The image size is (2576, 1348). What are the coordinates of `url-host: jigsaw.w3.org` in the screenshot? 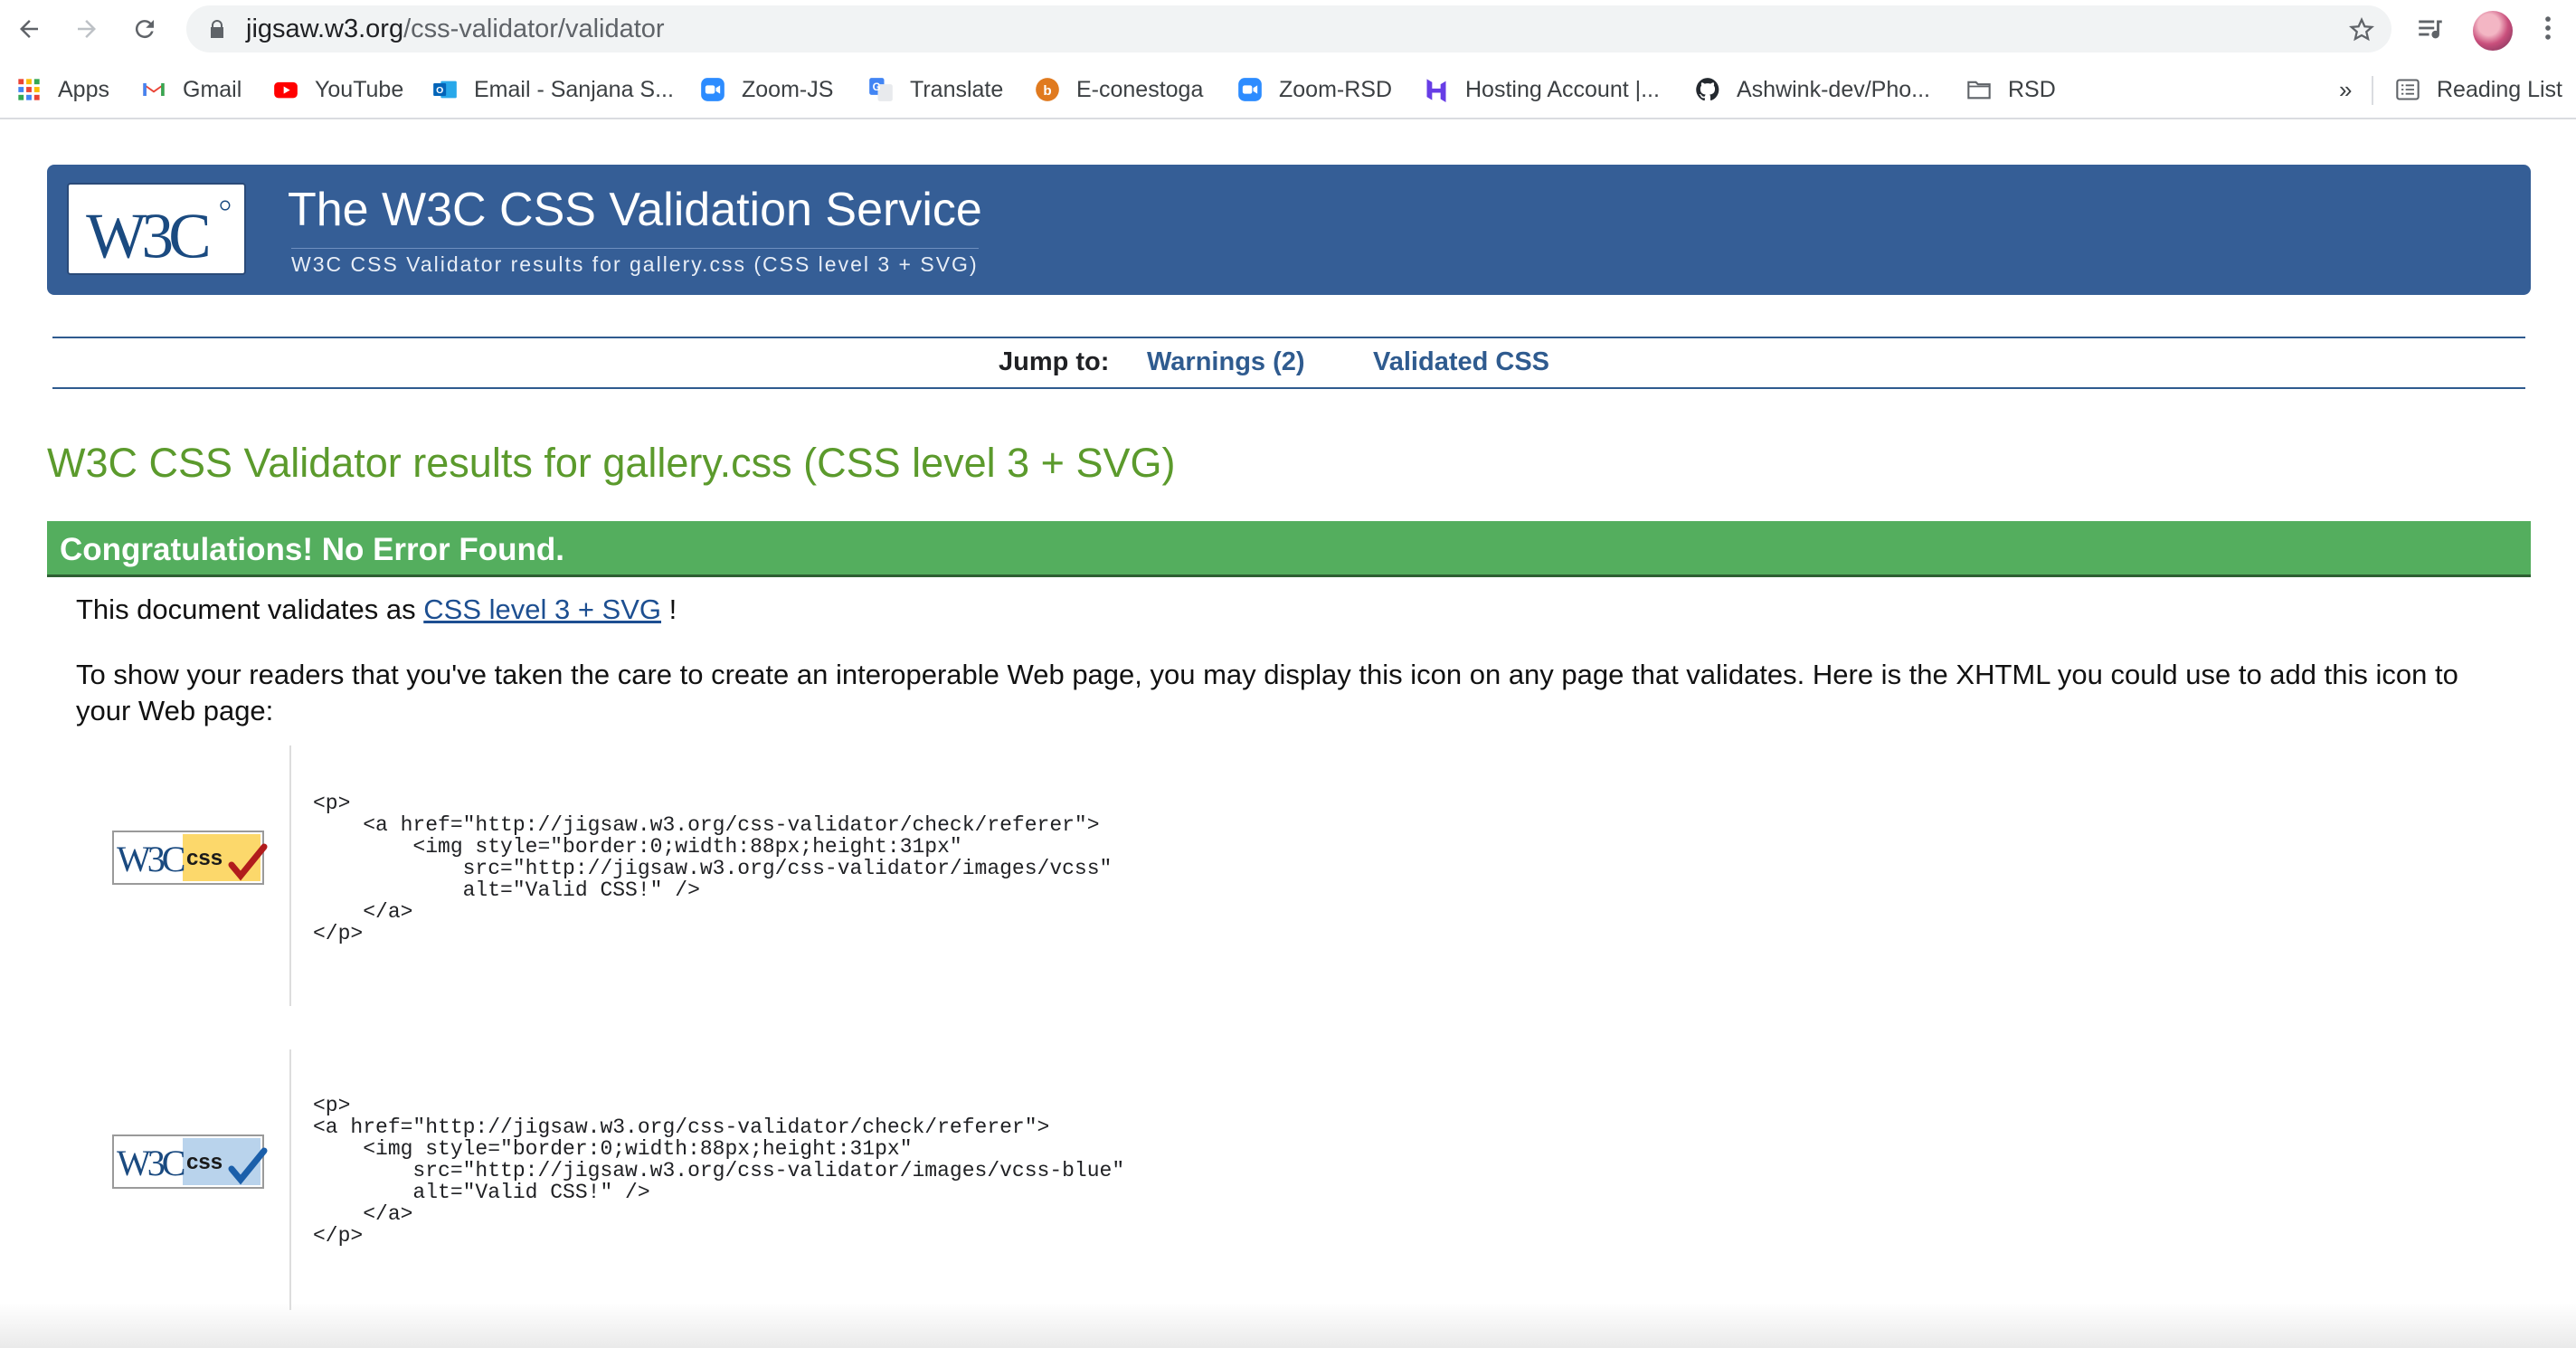 It's located at (325, 28).